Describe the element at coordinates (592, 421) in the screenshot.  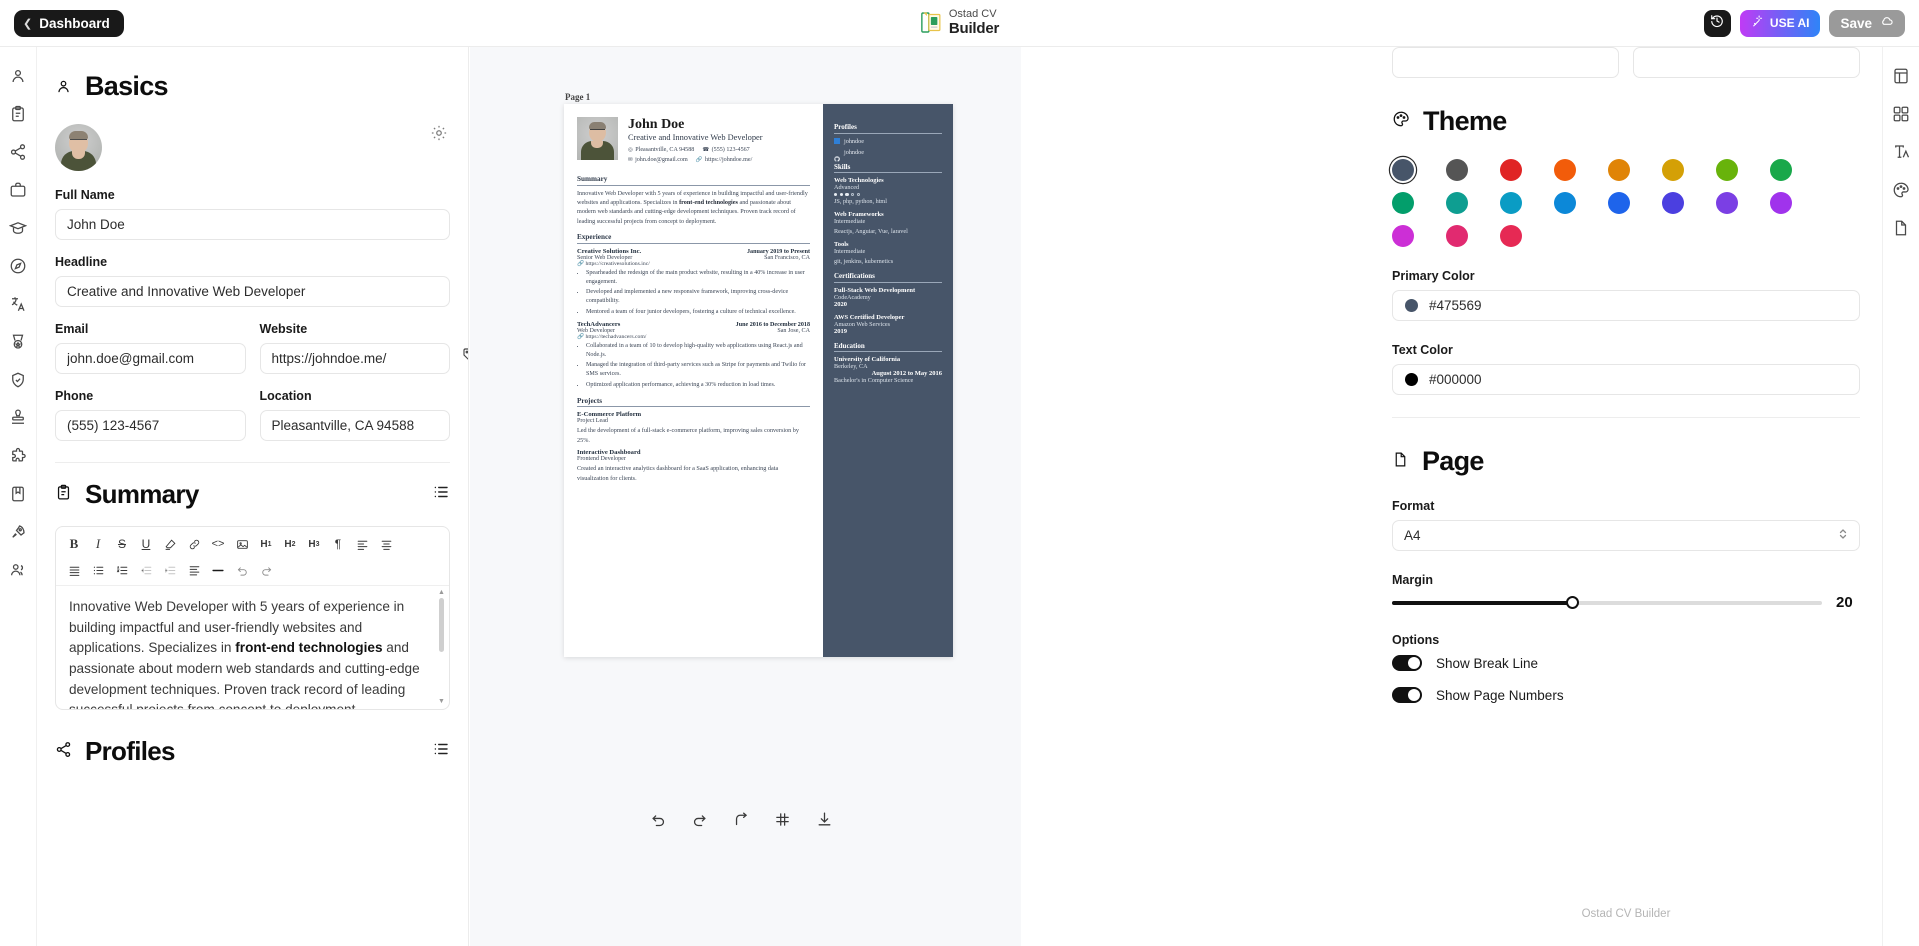
I see `project-role: Project Lead` at that location.